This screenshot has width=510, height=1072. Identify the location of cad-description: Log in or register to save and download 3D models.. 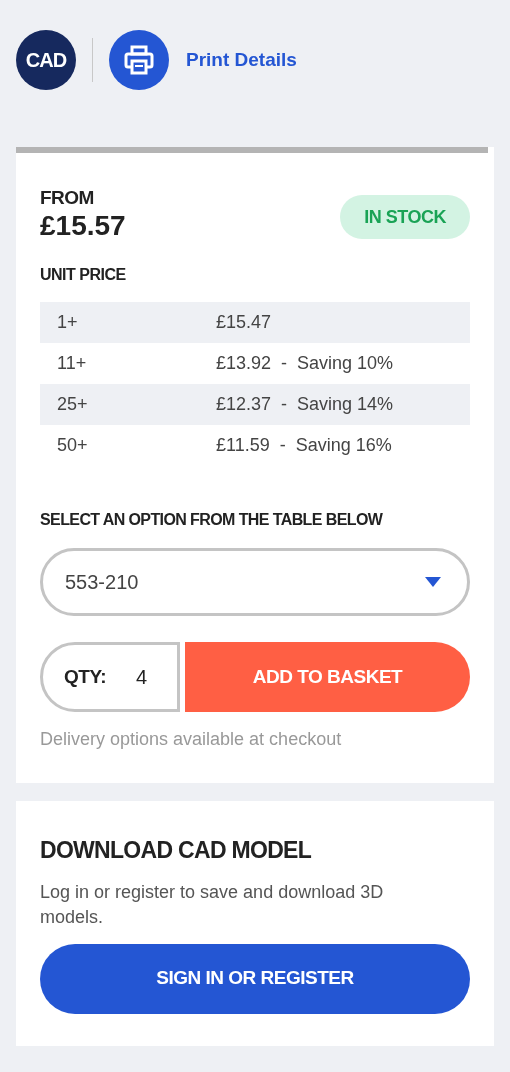
(212, 904).